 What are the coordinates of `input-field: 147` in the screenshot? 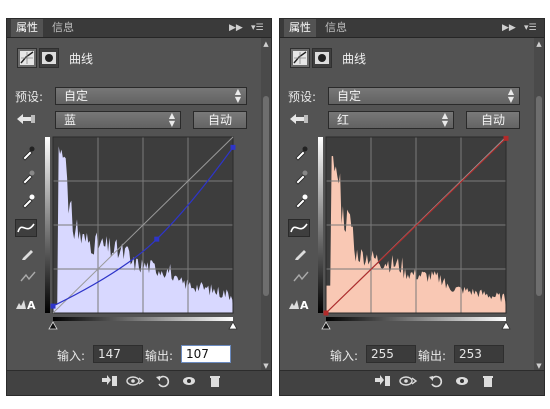 It's located at (118, 354).